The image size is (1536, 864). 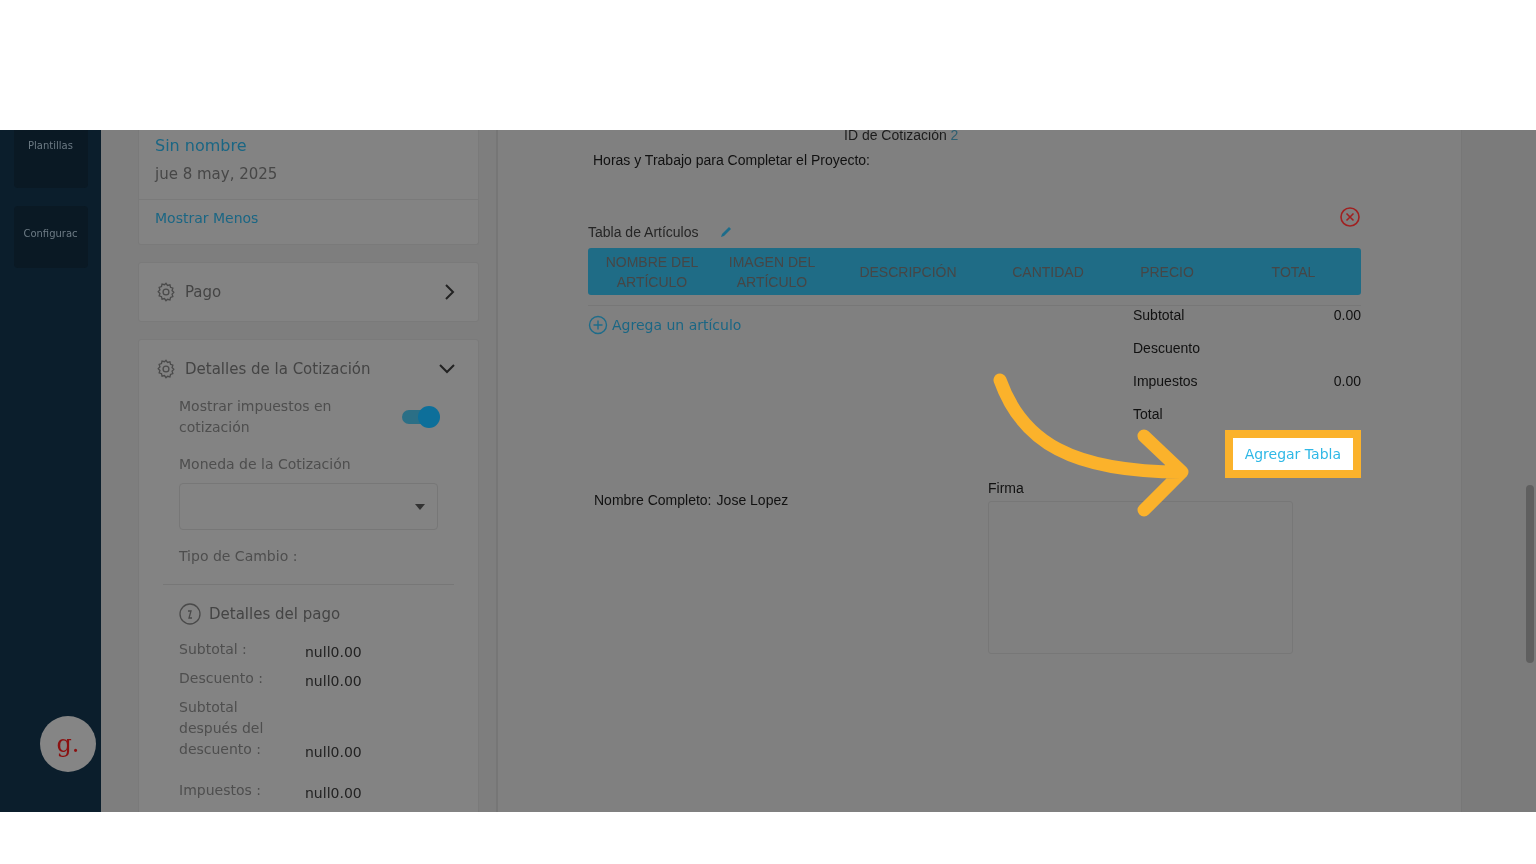 I want to click on payment-details-title: Detalles del pago, so click(x=275, y=614).